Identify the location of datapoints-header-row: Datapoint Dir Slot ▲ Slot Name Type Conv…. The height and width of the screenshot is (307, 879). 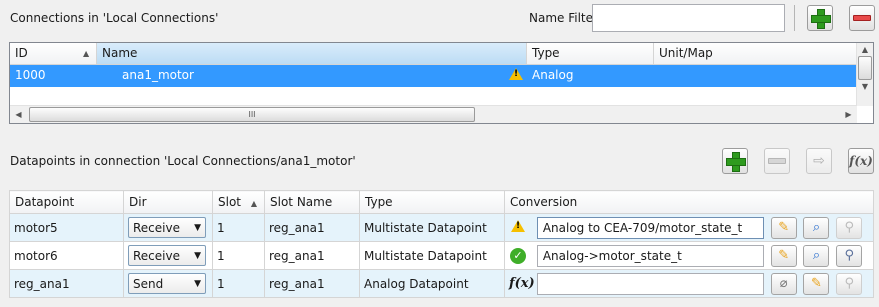
(441, 202).